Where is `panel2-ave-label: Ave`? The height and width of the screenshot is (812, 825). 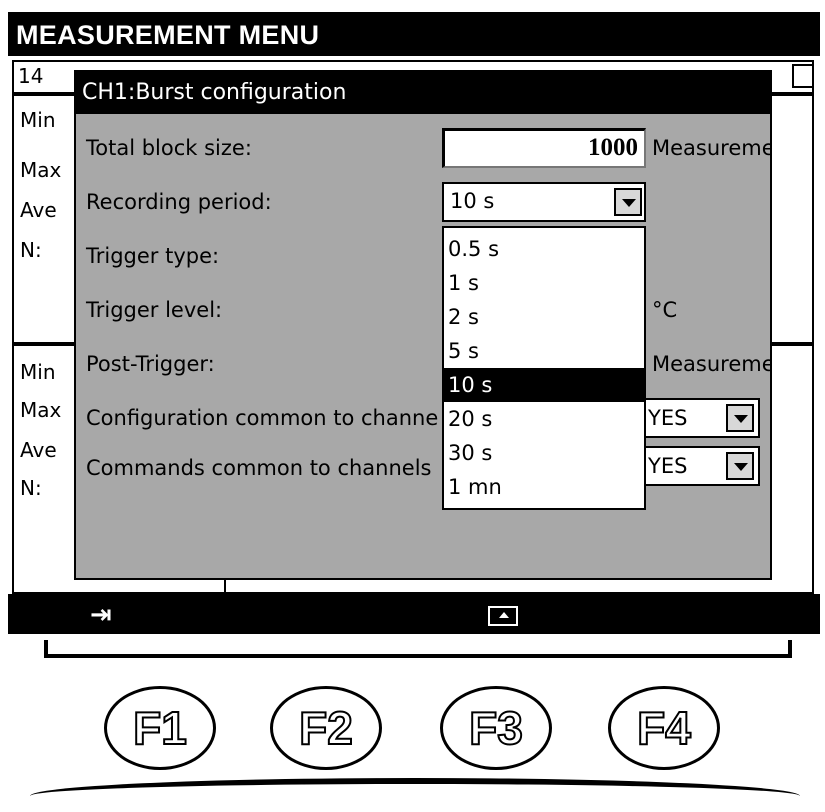
panel2-ave-label: Ave is located at coordinates (38, 450).